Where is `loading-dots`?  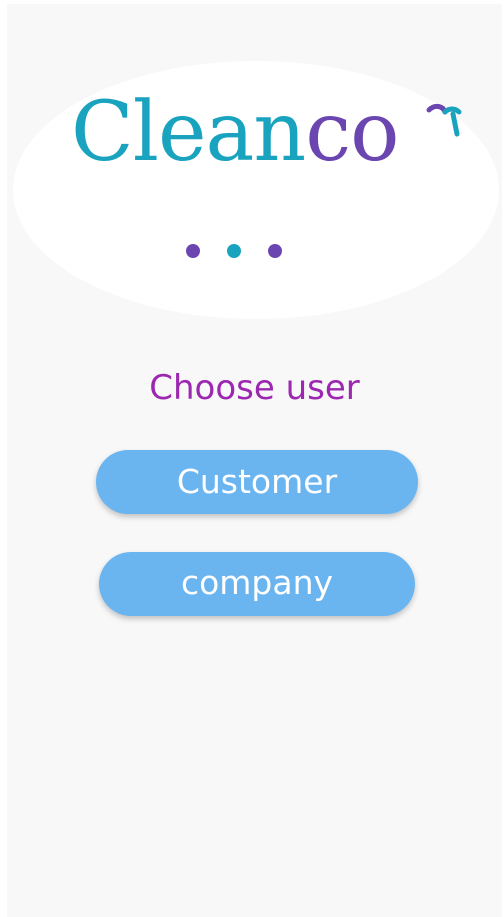
loading-dots is located at coordinates (234, 252).